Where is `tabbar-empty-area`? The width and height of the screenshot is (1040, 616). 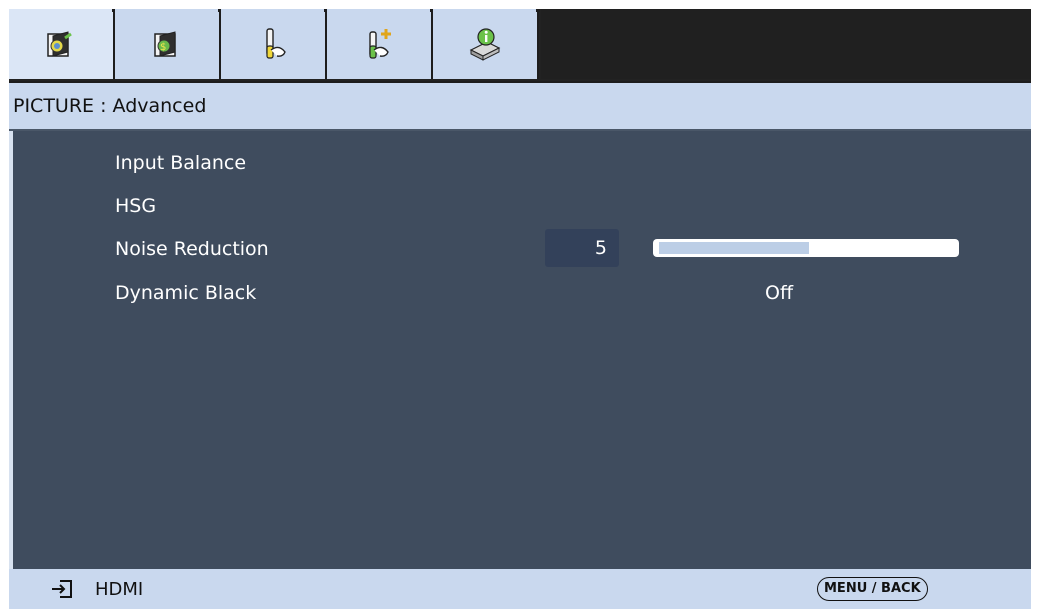
tabbar-empty-area is located at coordinates (786, 44).